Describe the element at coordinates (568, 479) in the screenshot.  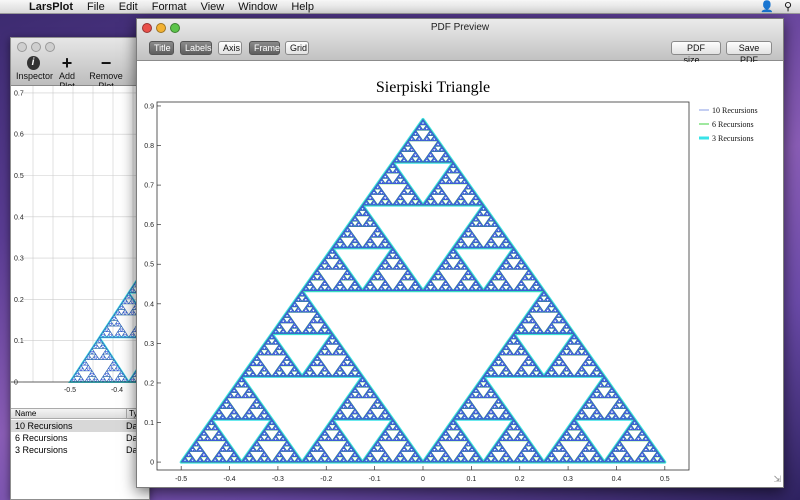
I see `x-tick-label: 0.3` at that location.